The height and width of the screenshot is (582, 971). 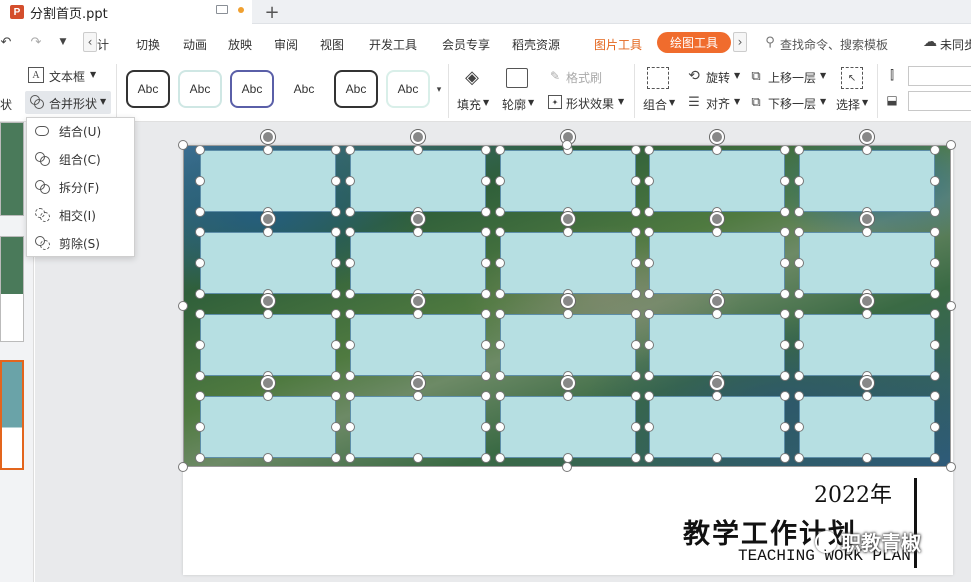 I want to click on menu-docer-resources: 稻壳资源, so click(x=536, y=44).